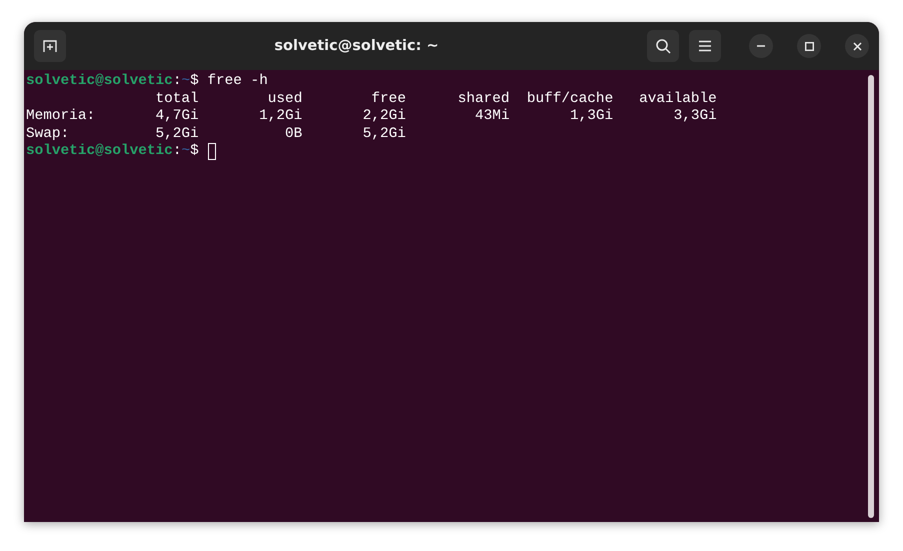 The image size is (903, 551). Describe the element at coordinates (177, 98) in the screenshot. I see `column-header: total` at that location.